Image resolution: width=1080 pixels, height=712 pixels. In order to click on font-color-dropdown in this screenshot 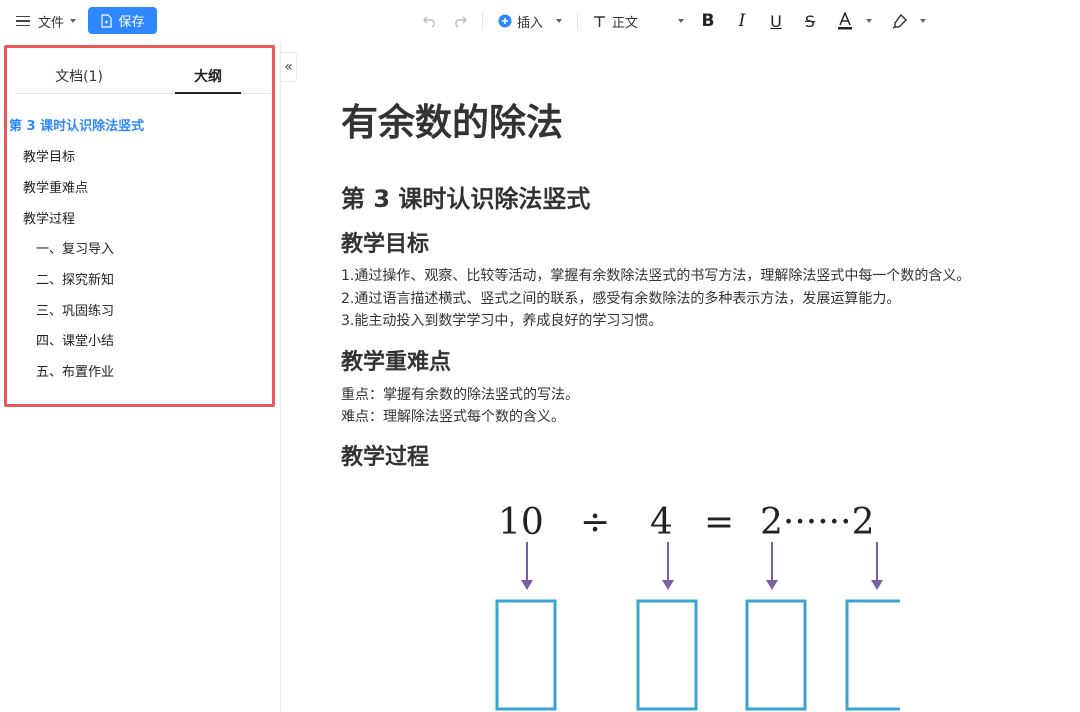, I will do `click(866, 21)`.